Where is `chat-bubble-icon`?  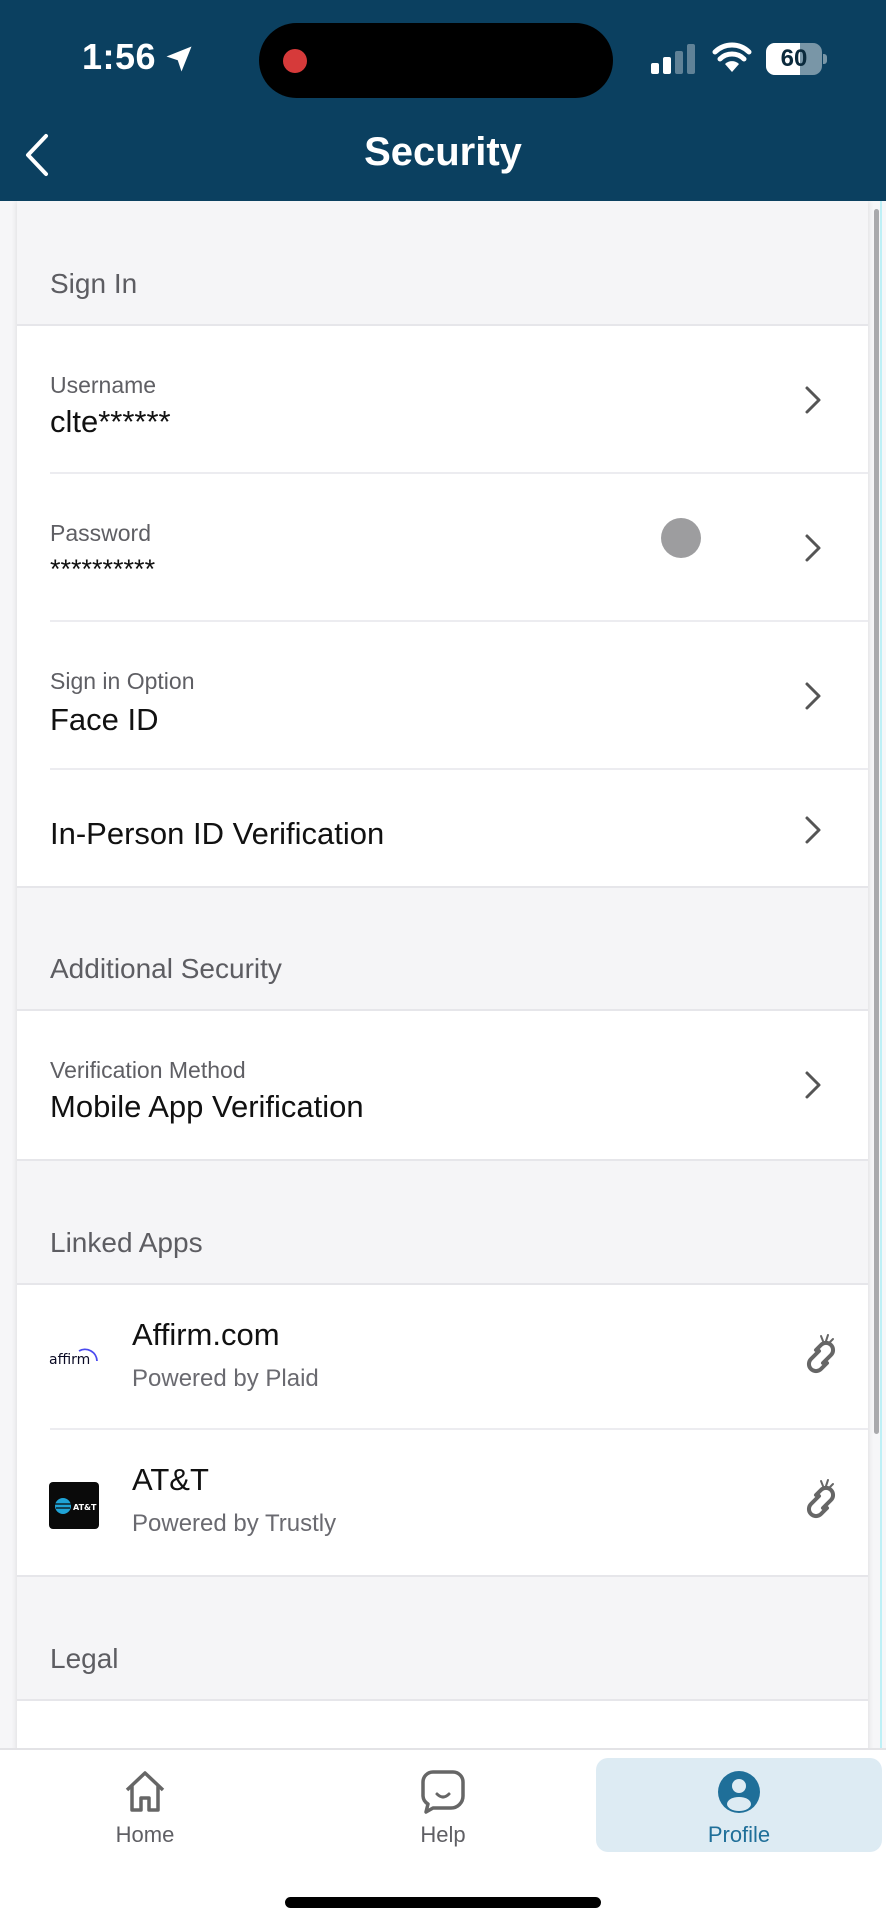 chat-bubble-icon is located at coordinates (443, 1792).